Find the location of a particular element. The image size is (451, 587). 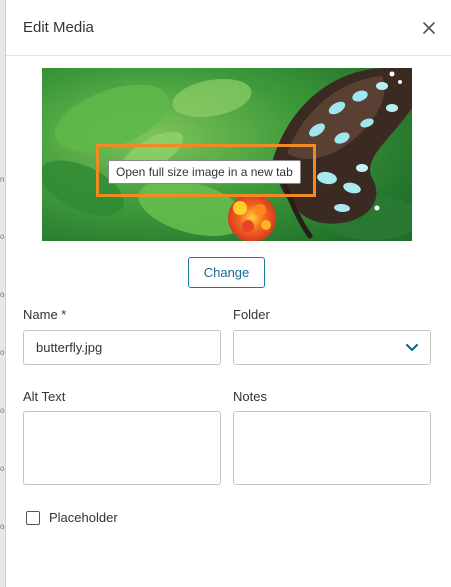

name-input-value: butterfly.jpg is located at coordinates (69, 347).